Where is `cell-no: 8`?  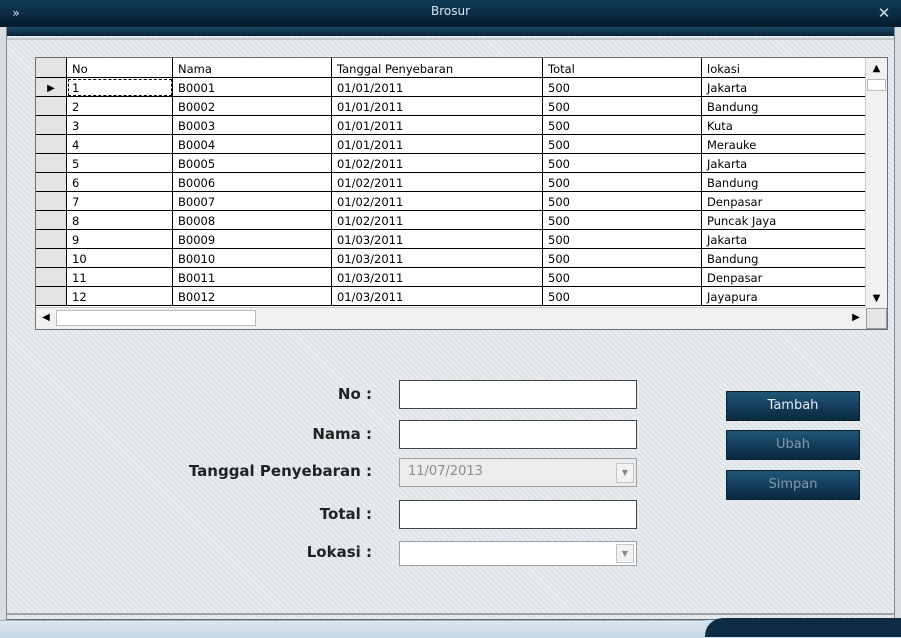 cell-no: 8 is located at coordinates (119, 220).